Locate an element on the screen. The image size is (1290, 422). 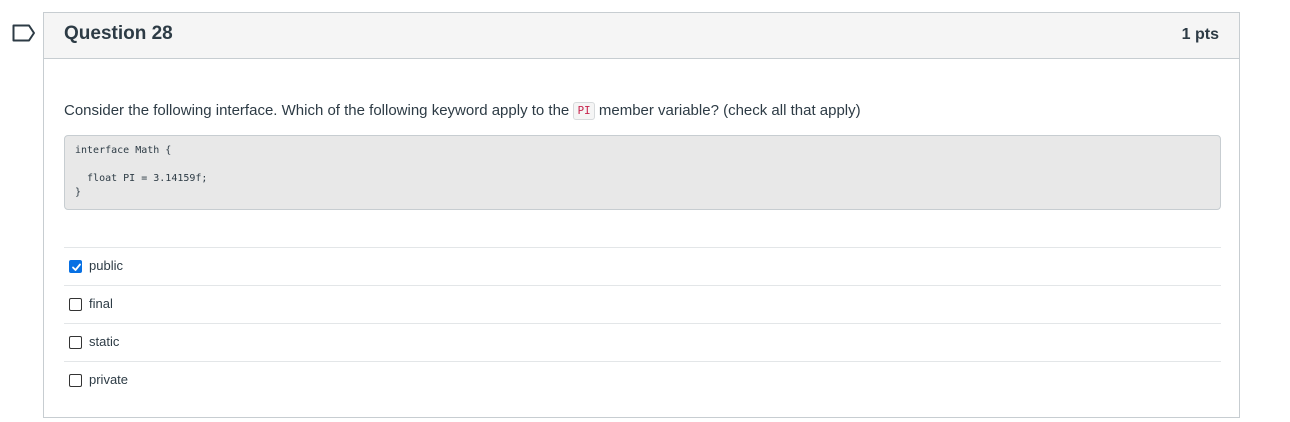
checkmark-icon is located at coordinates (76, 267).